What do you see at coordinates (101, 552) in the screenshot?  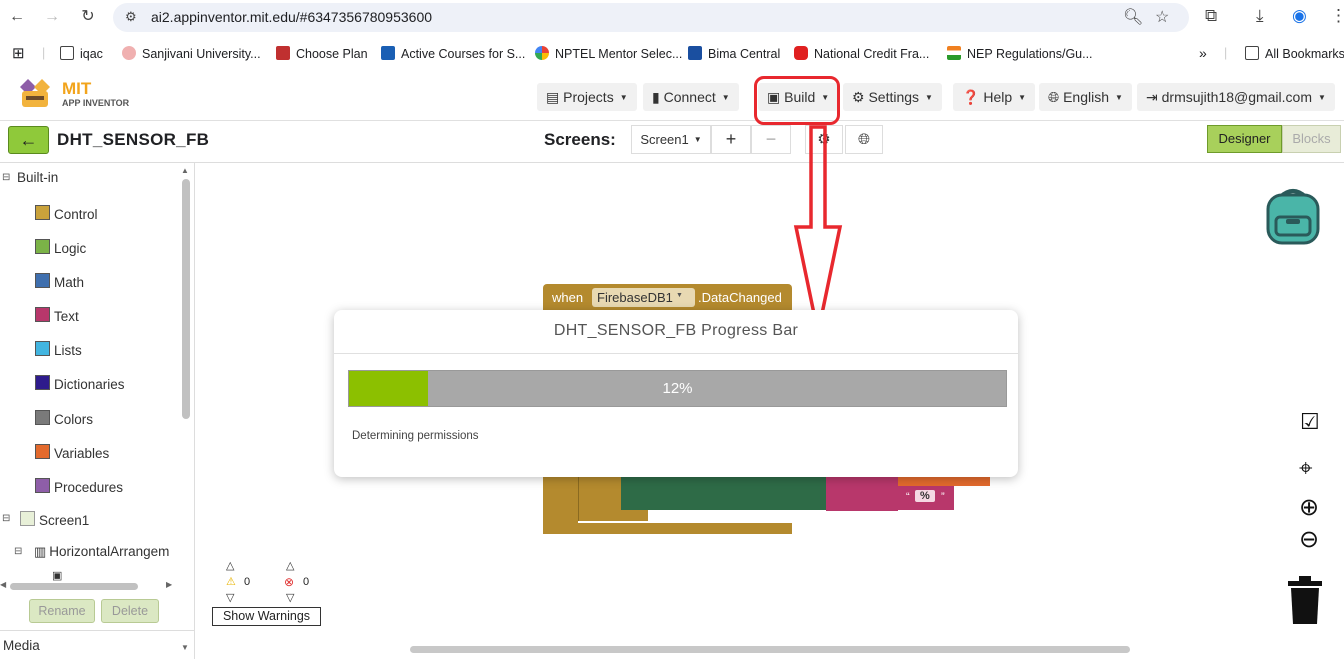 I see `horizontal-arrangement-node: ▥ HorizontalArrangem` at bounding box center [101, 552].